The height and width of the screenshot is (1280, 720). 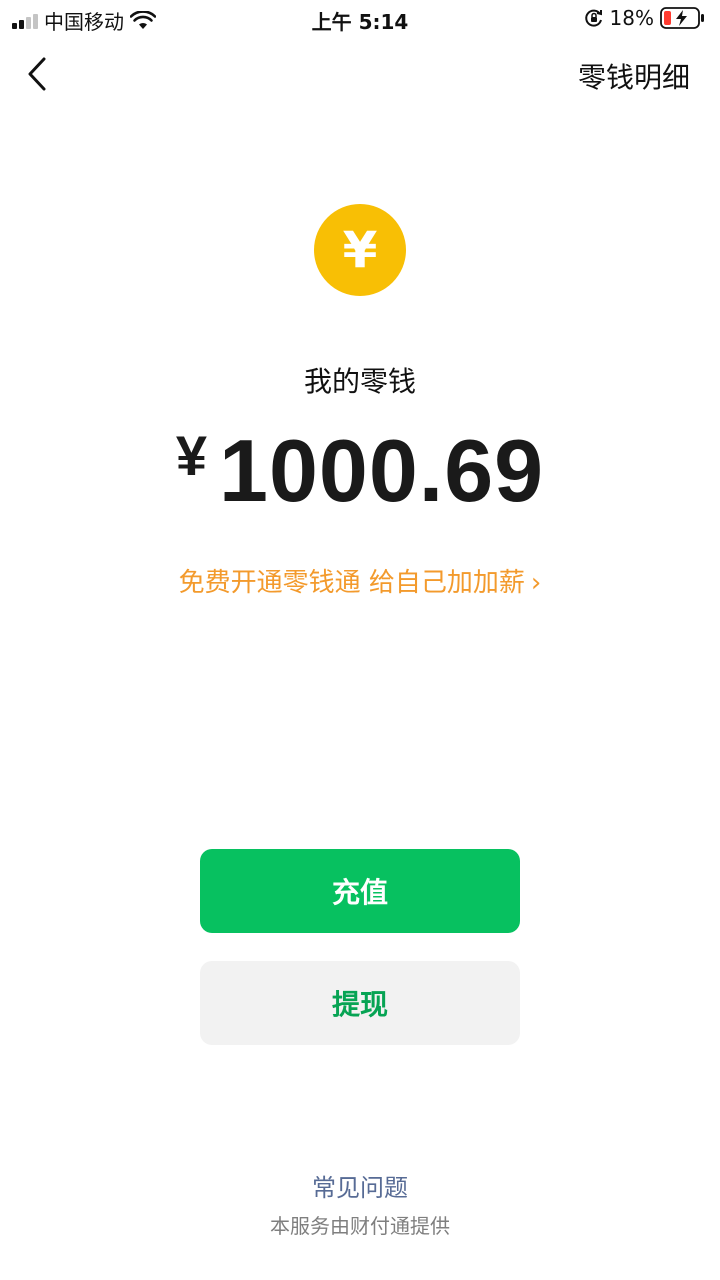 I want to click on provider-note: 本服务由财付通提供, so click(x=360, y=1226).